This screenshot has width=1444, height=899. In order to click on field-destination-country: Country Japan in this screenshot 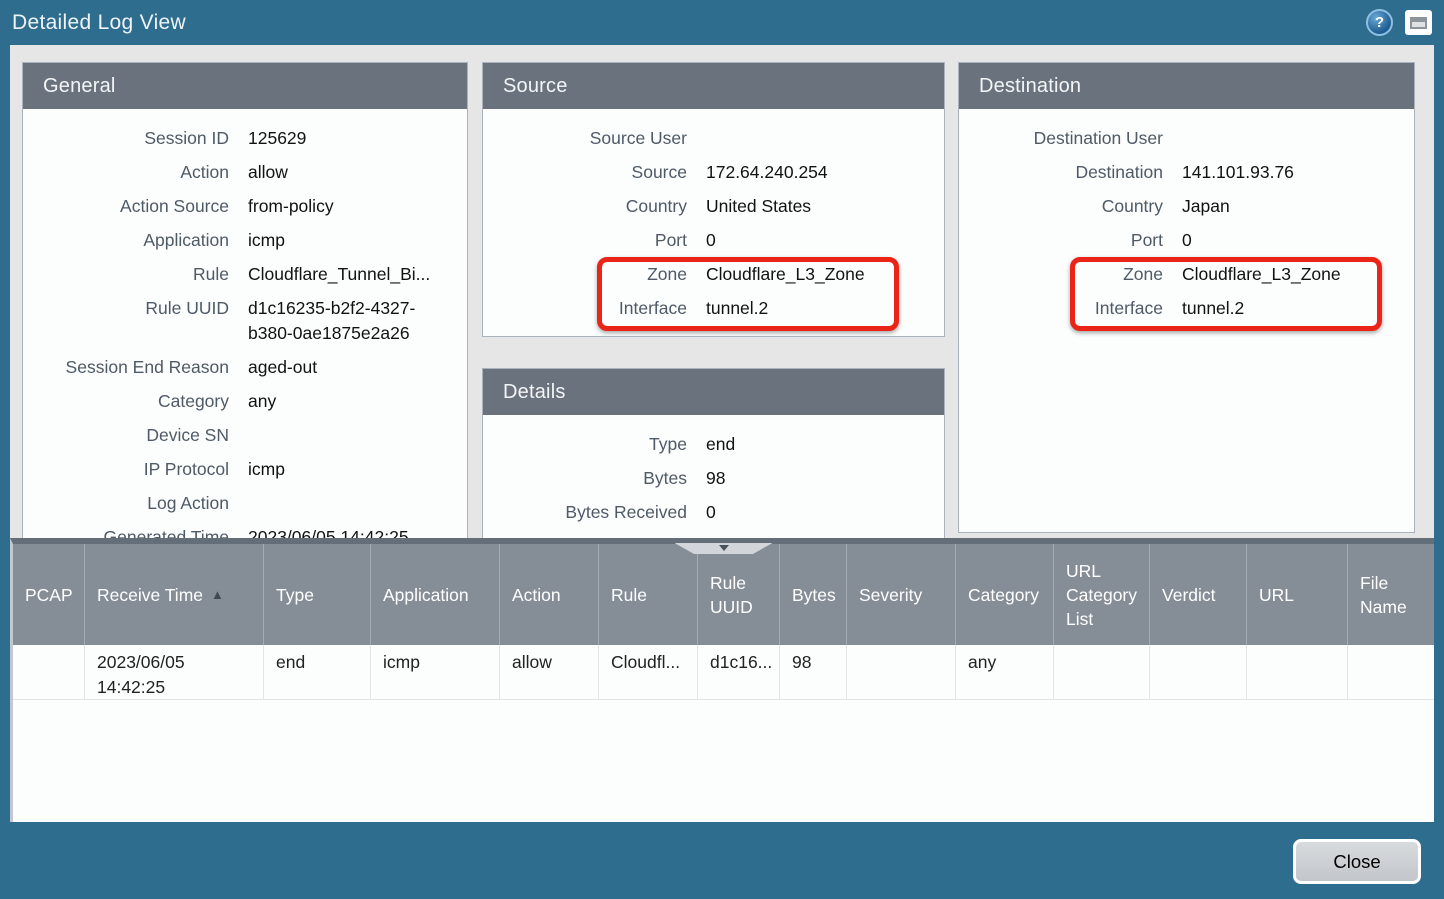, I will do `click(1186, 207)`.